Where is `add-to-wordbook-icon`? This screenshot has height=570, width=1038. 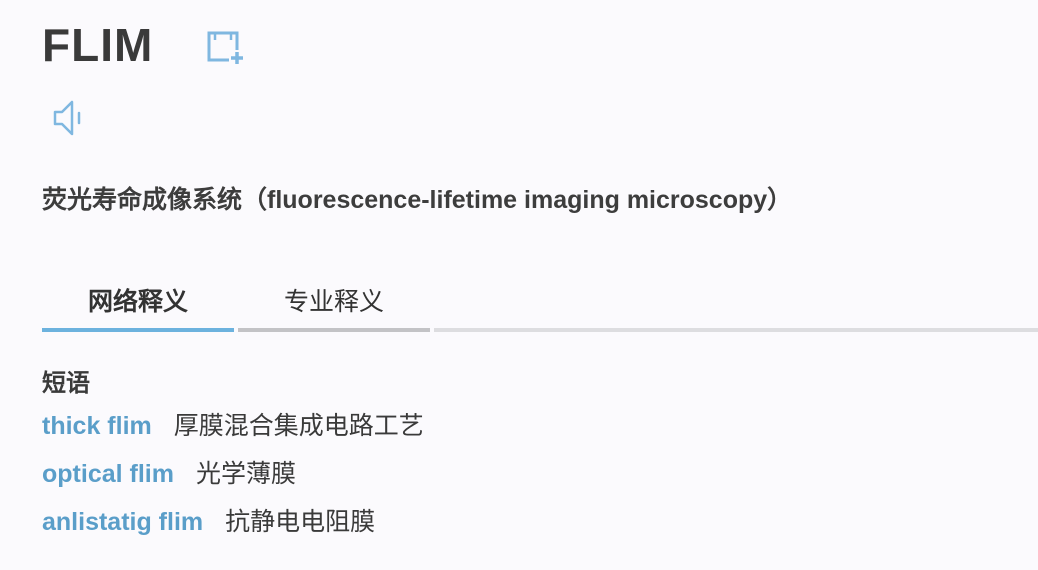 add-to-wordbook-icon is located at coordinates (226, 48).